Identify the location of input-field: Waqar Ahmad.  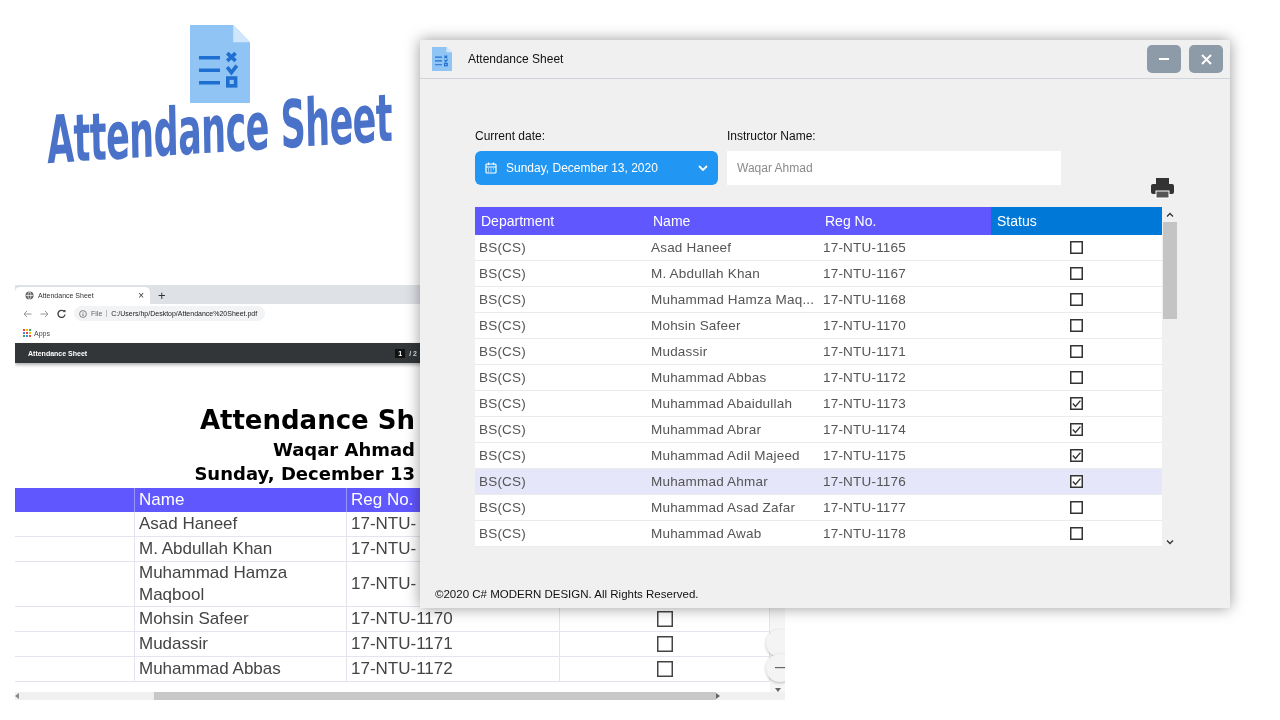
(894, 168).